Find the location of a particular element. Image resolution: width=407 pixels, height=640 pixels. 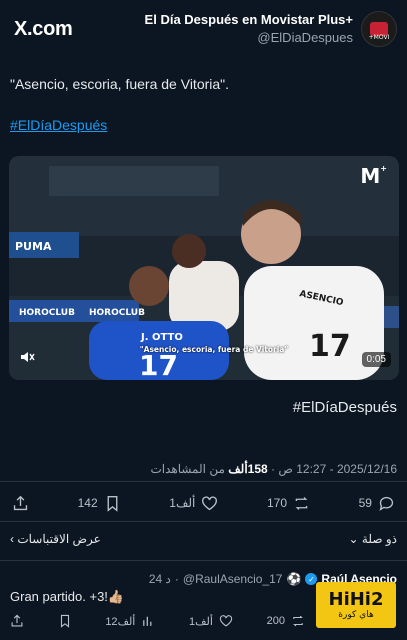

hashtag-link: #ElDíaDespués is located at coordinates (58, 125).